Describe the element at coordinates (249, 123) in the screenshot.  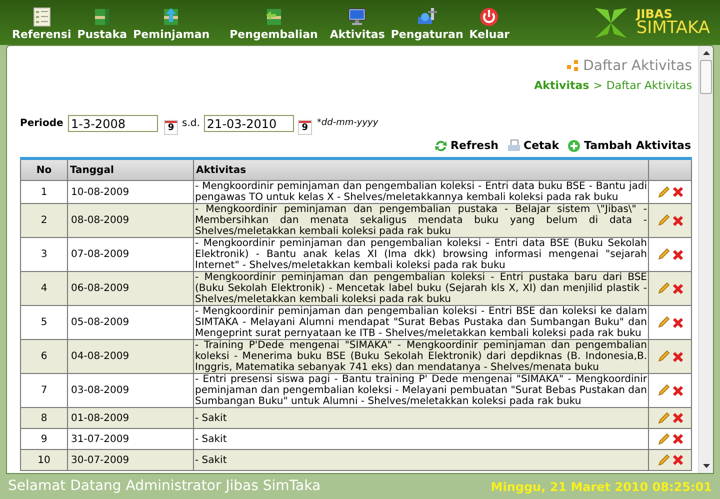
I see `end-date-field: 21-03-2010` at that location.